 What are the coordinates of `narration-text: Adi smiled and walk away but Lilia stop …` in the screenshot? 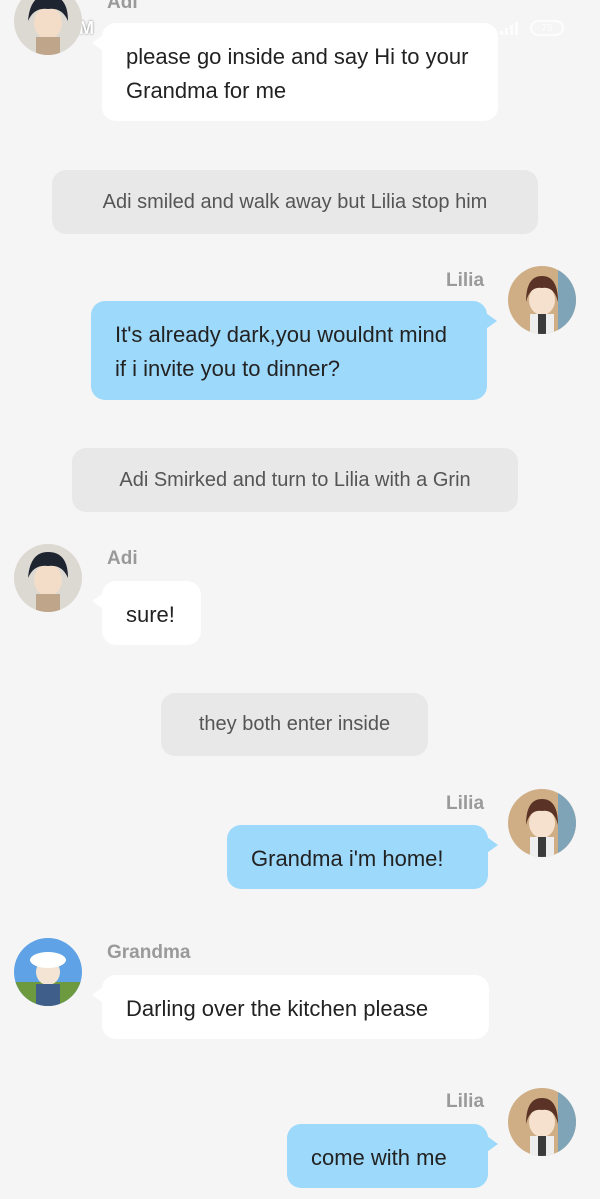 It's located at (295, 201).